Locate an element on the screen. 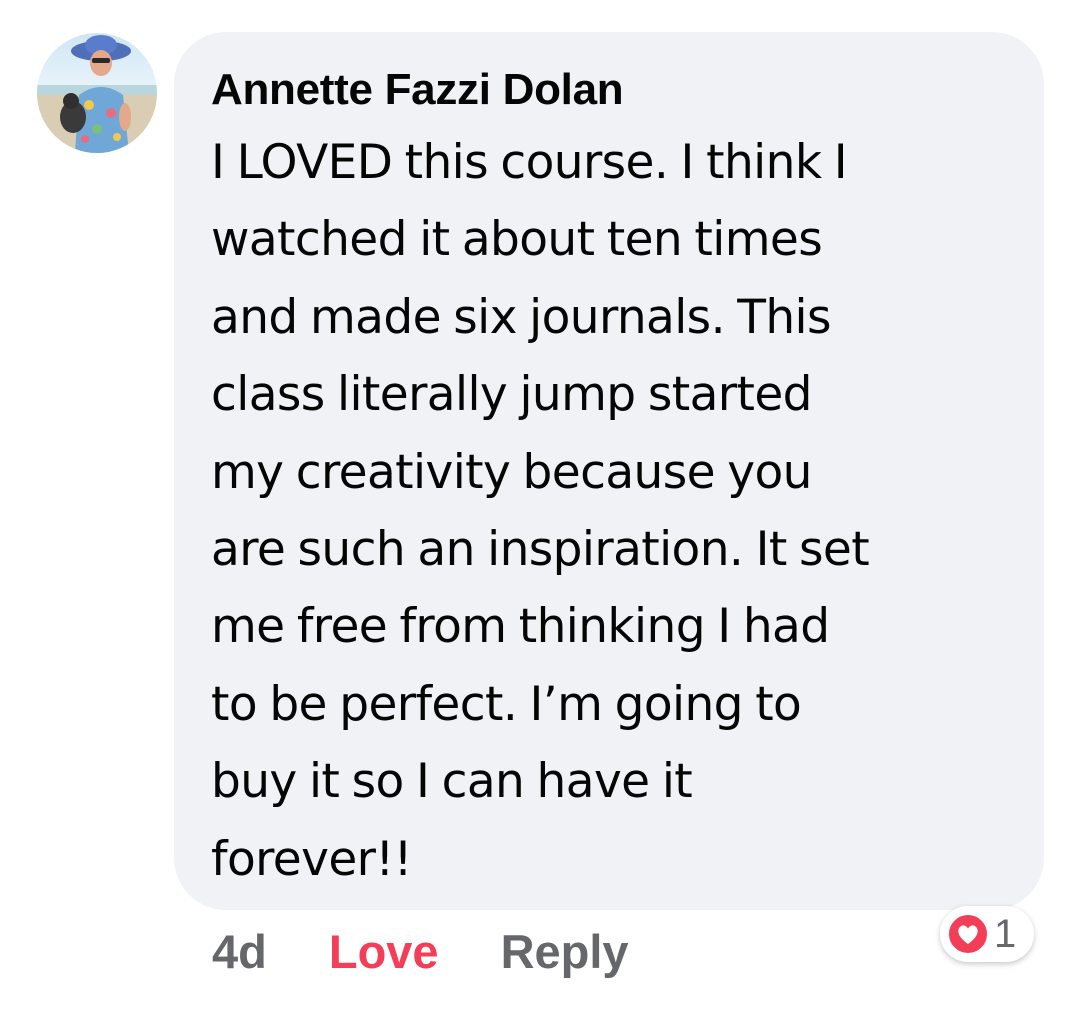 Image resolution: width=1080 pixels, height=1012 pixels. love-heart-icon is located at coordinates (968, 934).